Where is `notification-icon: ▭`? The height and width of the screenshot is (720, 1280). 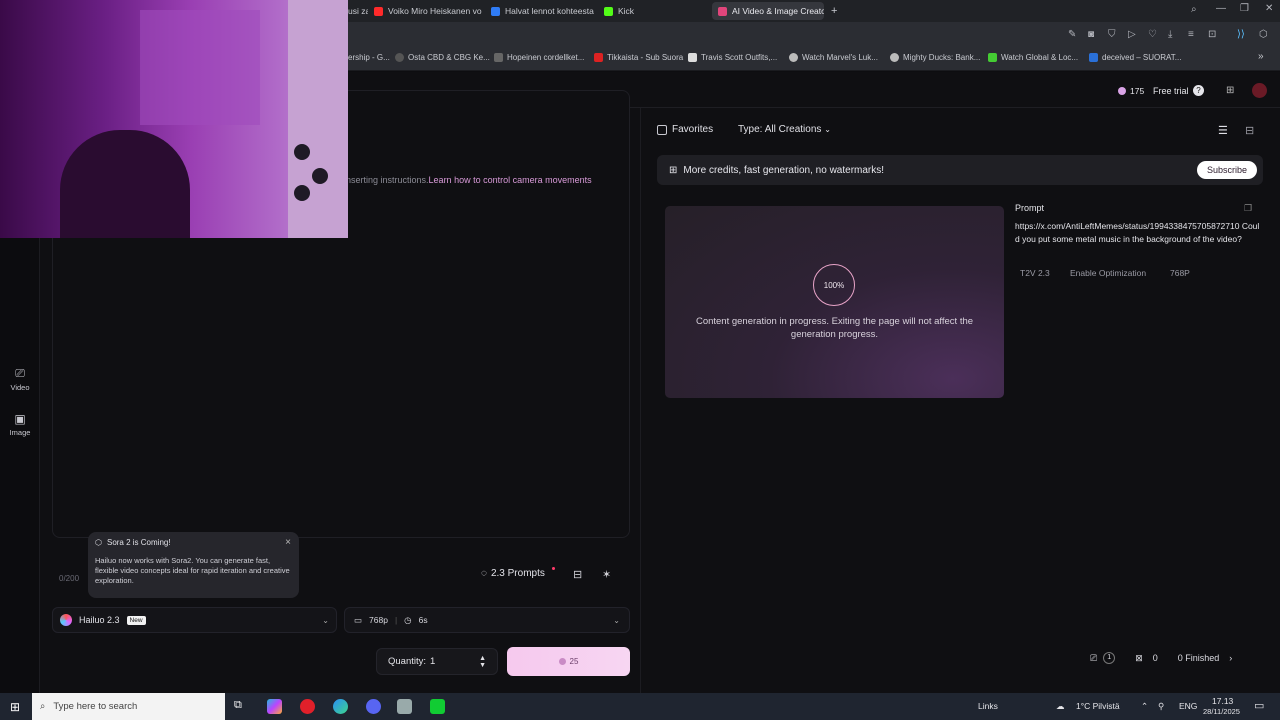
notification-icon: ▭ is located at coordinates (1259, 705).